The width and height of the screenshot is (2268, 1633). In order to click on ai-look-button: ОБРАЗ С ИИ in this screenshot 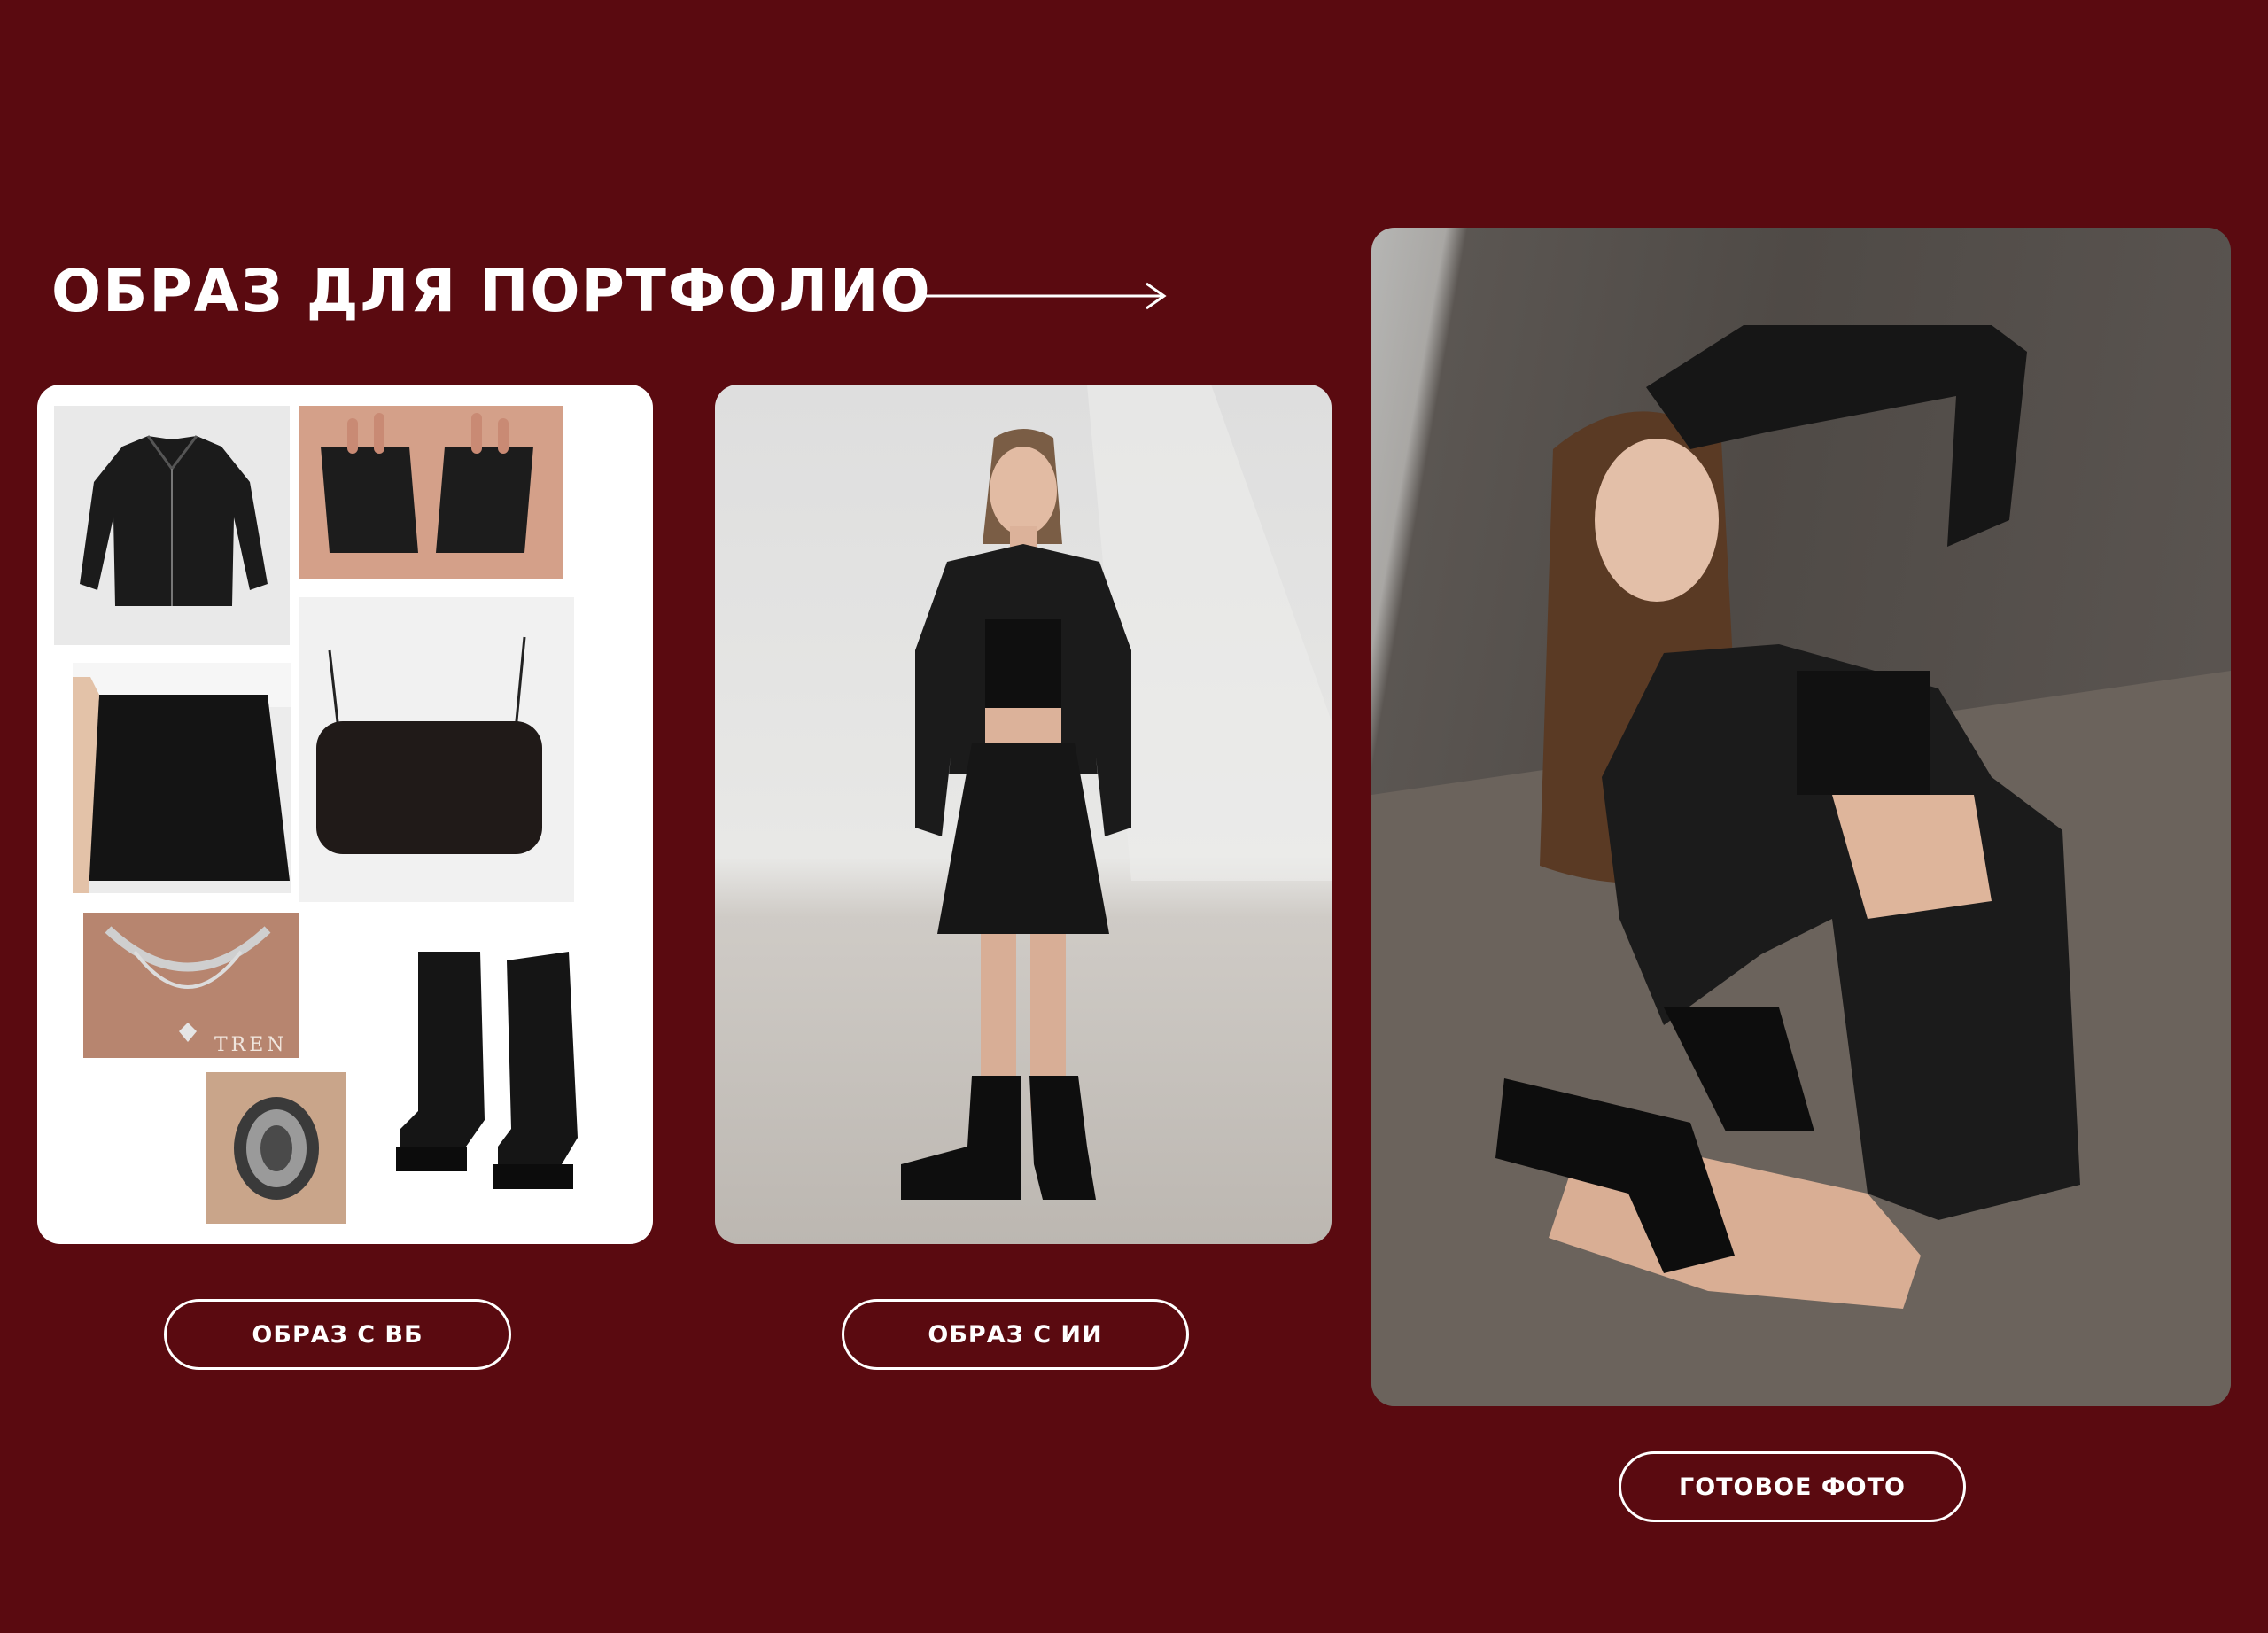, I will do `click(1015, 1334)`.